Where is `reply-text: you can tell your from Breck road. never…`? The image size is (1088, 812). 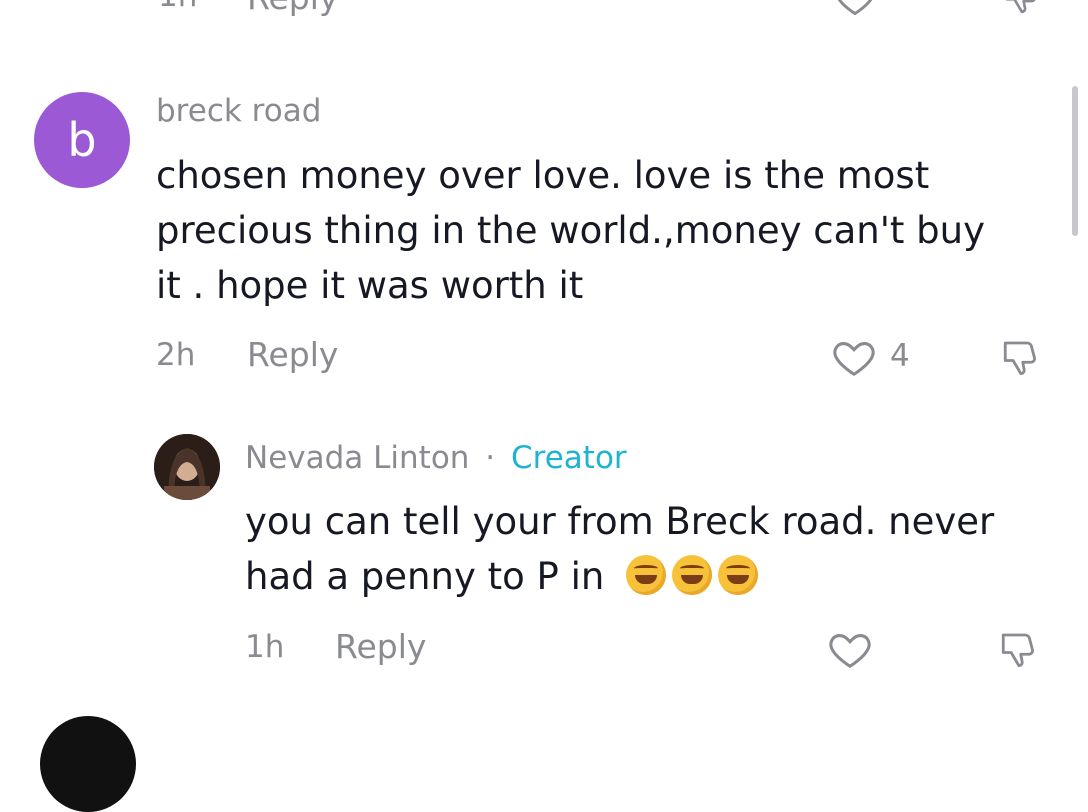
reply-text: you can tell your from Breck road. never… is located at coordinates (655, 549).